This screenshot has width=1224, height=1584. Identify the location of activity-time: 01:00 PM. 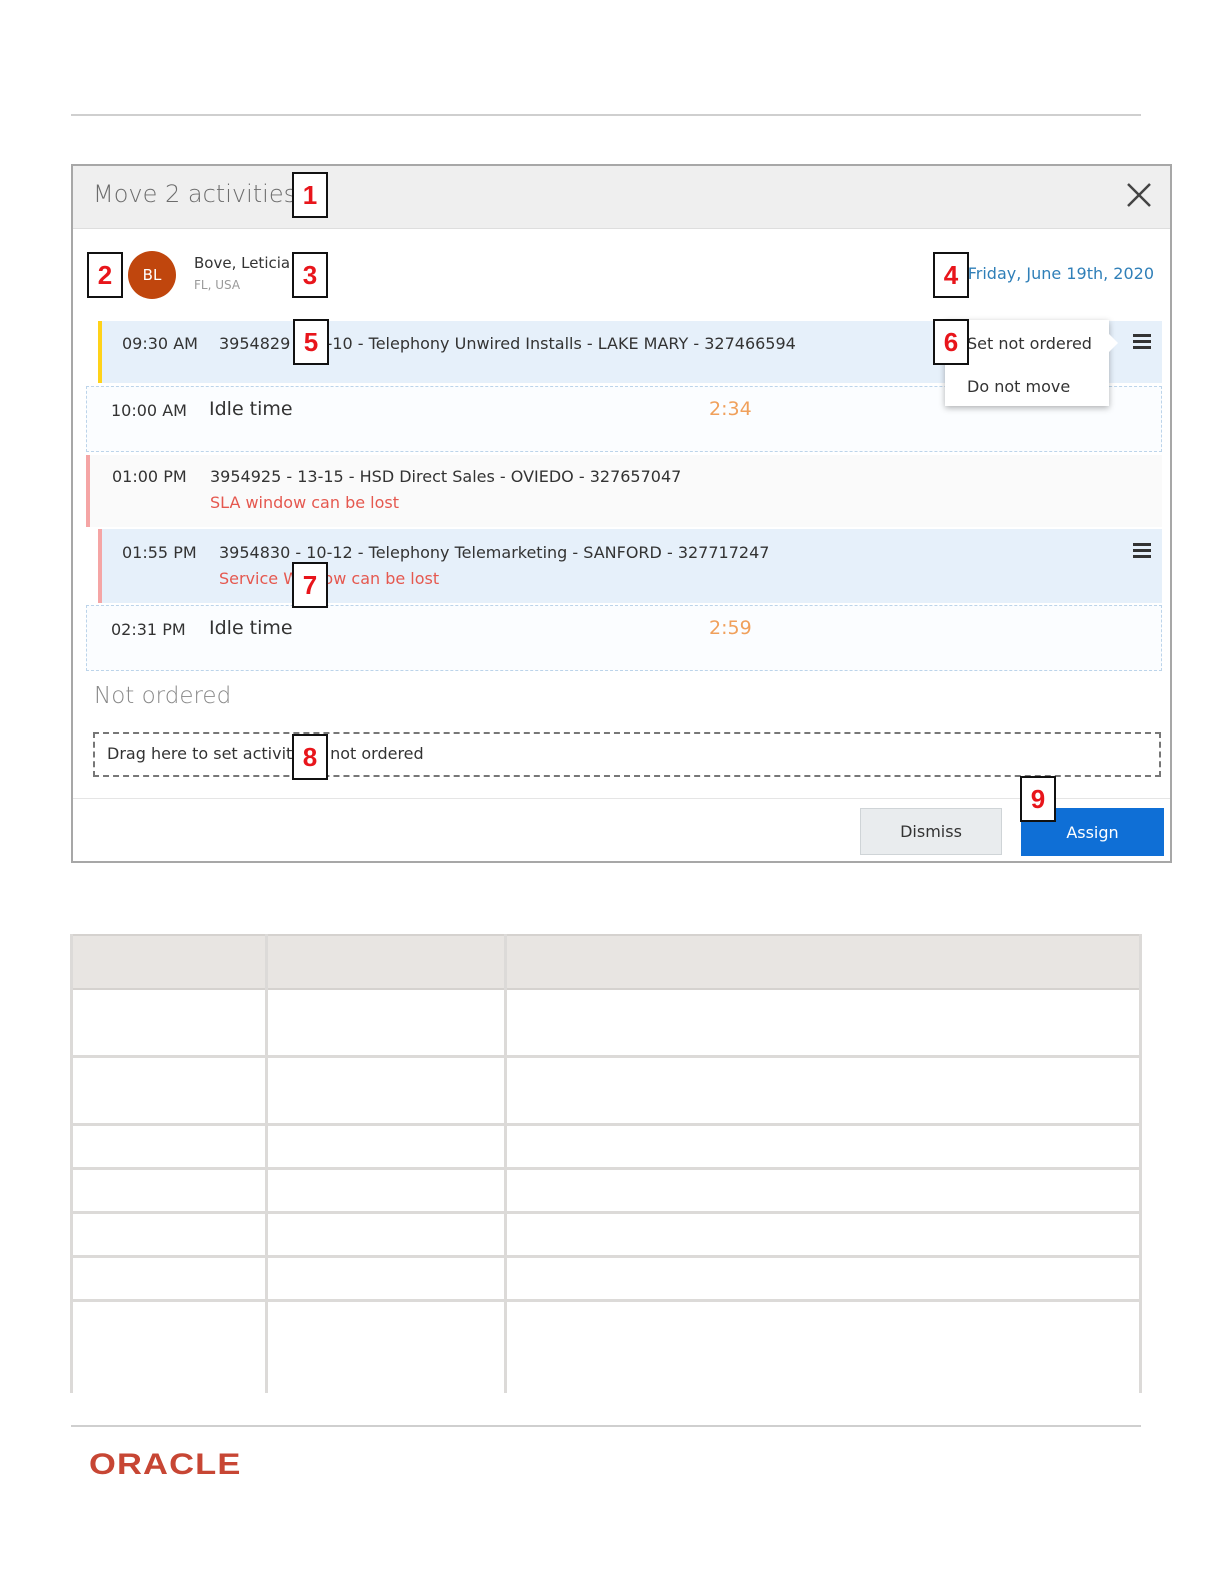
(149, 476).